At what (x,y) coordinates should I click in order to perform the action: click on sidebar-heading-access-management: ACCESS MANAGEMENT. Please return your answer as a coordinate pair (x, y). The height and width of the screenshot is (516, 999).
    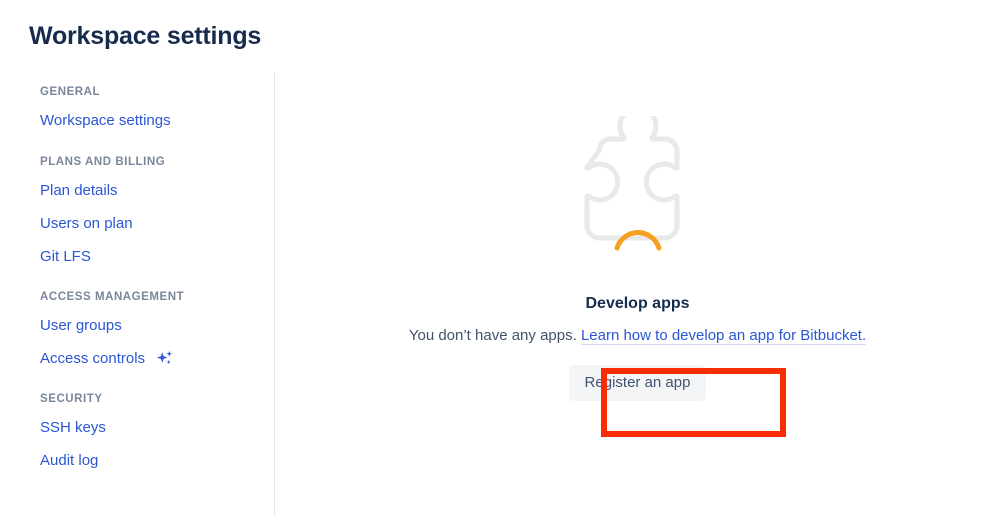
    Looking at the image, I should click on (112, 297).